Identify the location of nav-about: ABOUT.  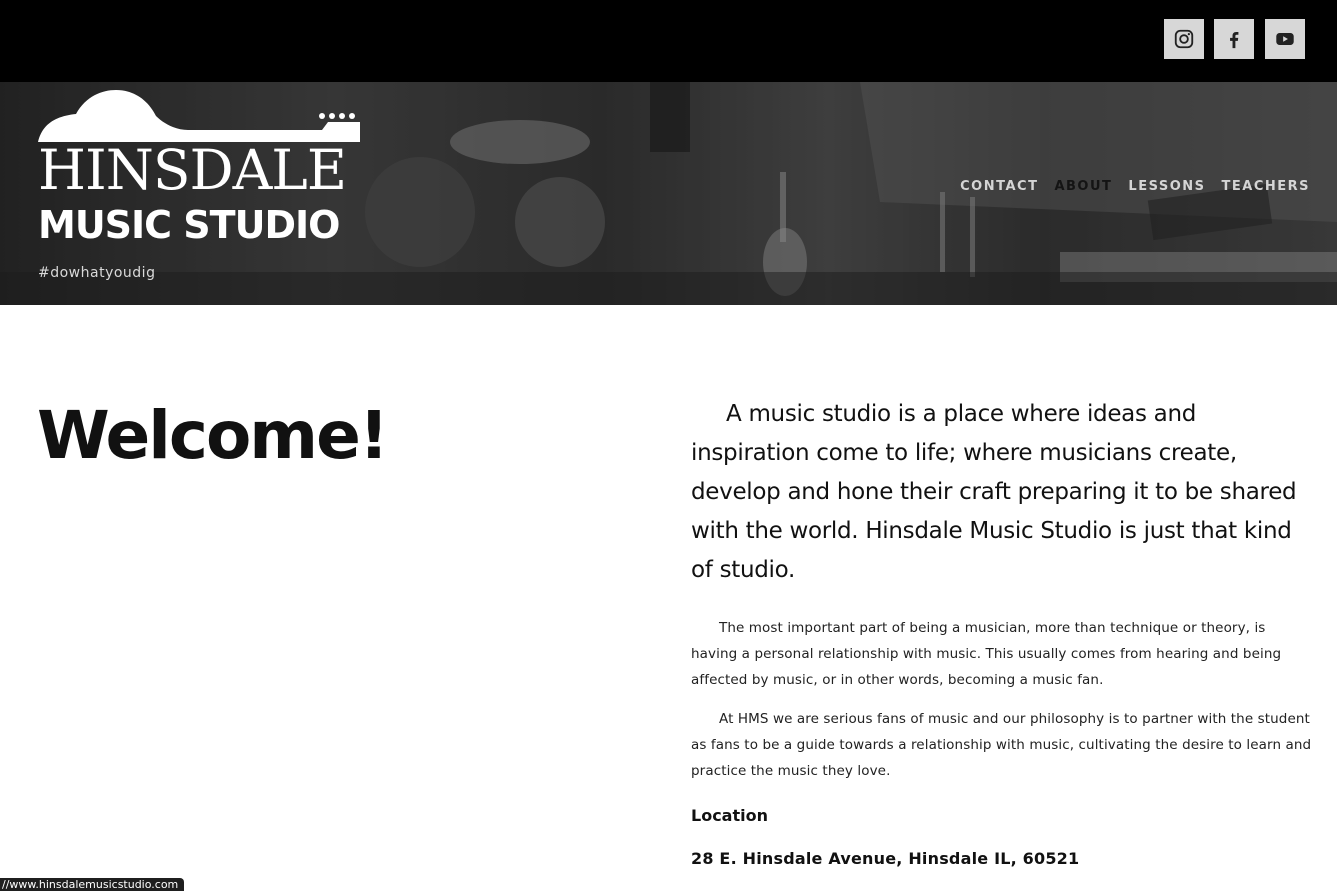
(1083, 186).